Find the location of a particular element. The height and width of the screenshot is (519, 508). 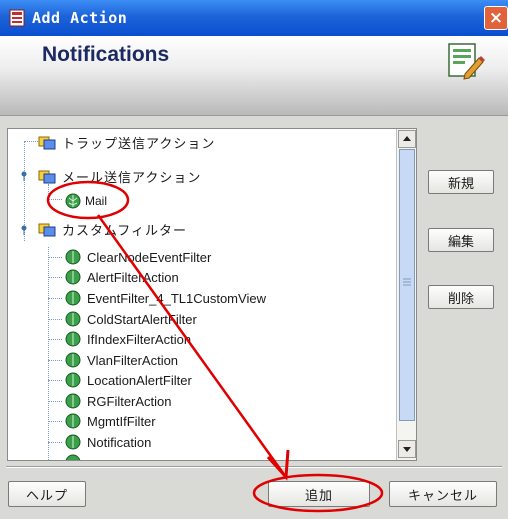

tree-node-mail-action: メール送信アクション is located at coordinates (119, 176).